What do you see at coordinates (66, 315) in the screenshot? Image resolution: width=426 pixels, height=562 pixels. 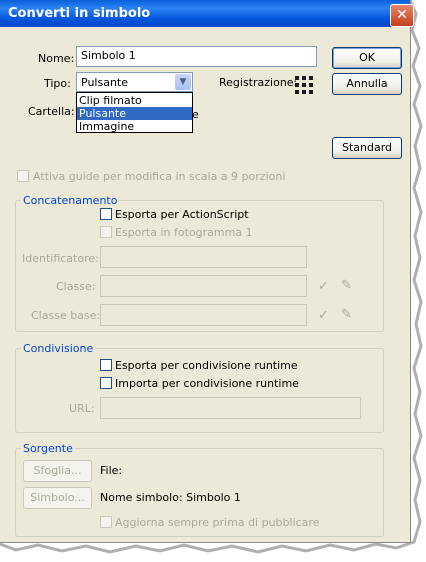 I see `classe-base-label: Classe base:` at bounding box center [66, 315].